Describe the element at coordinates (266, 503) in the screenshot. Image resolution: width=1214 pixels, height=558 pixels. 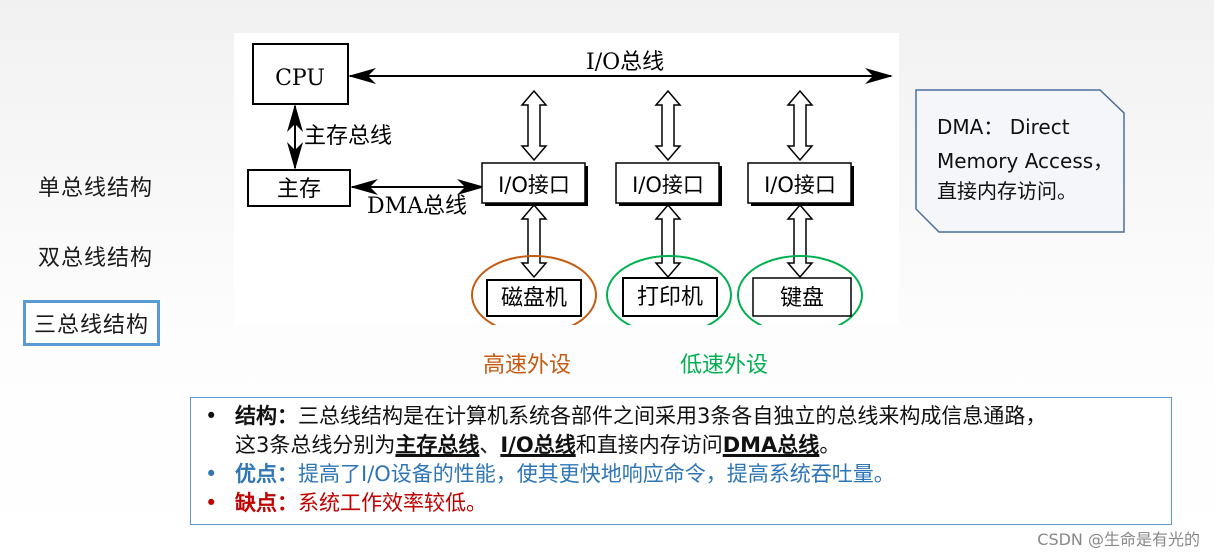
I see `note-label: 缺点：` at that location.